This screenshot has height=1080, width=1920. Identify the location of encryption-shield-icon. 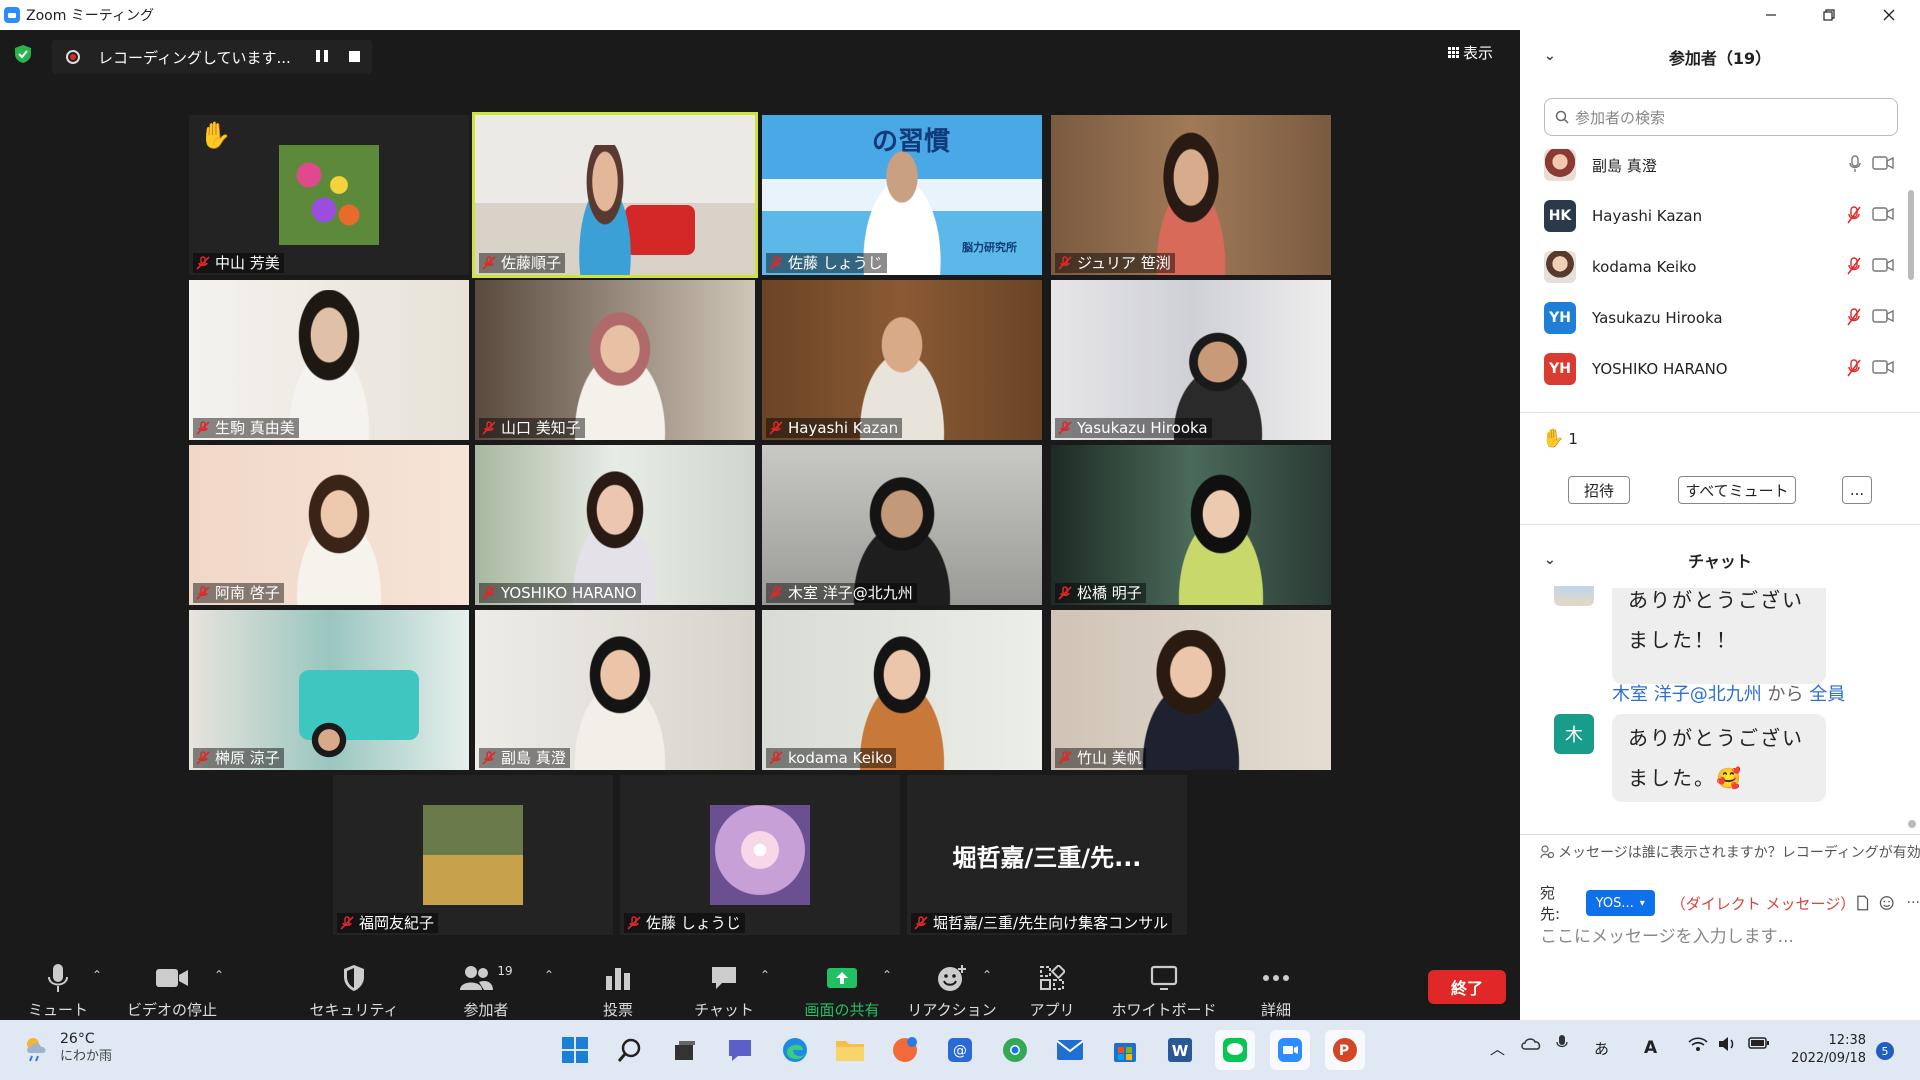
(23, 54).